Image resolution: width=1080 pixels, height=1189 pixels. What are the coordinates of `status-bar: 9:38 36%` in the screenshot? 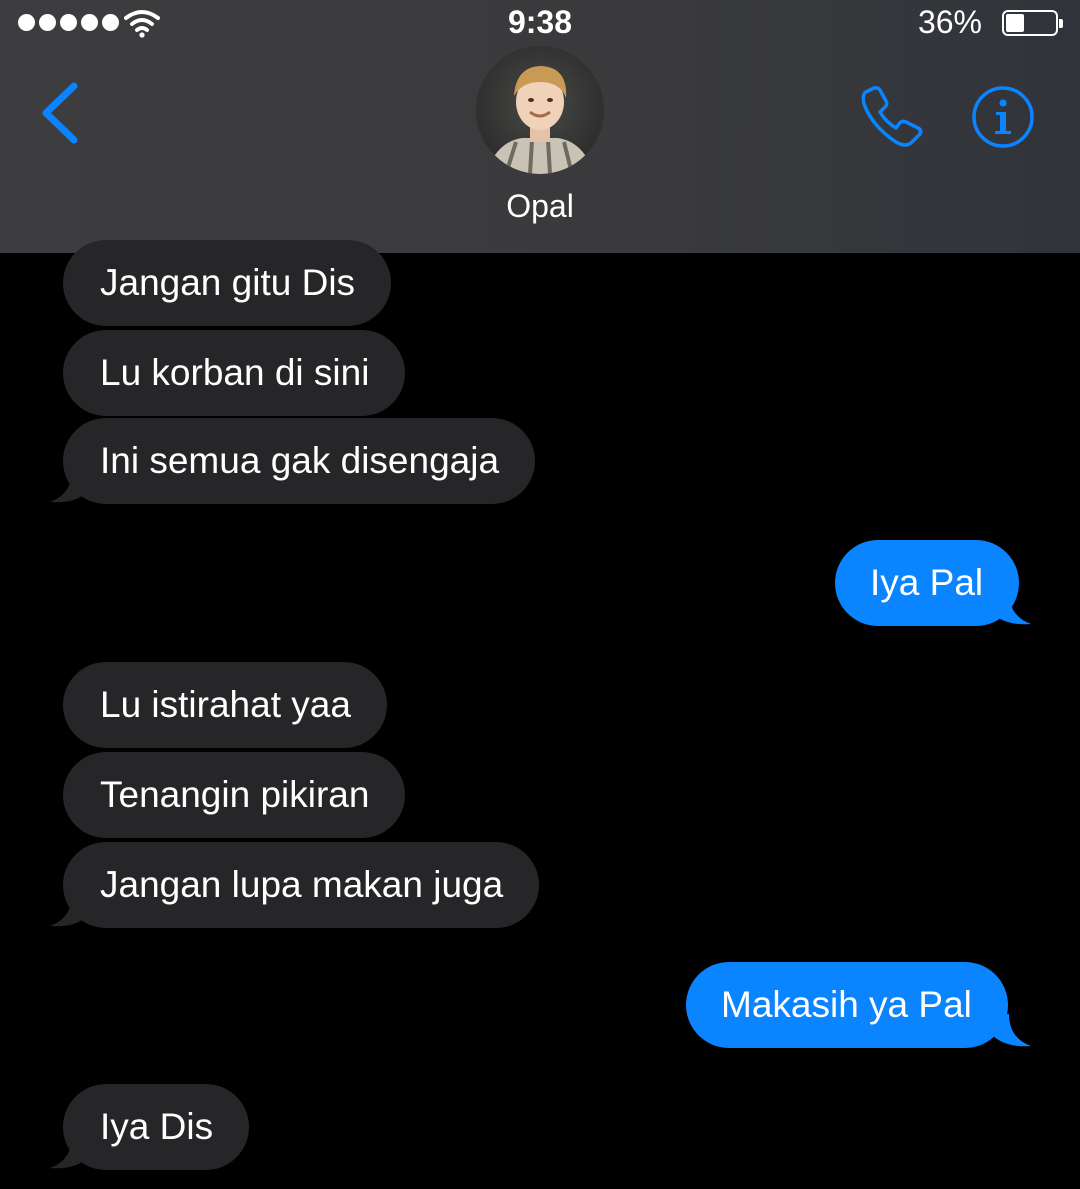 It's located at (540, 24).